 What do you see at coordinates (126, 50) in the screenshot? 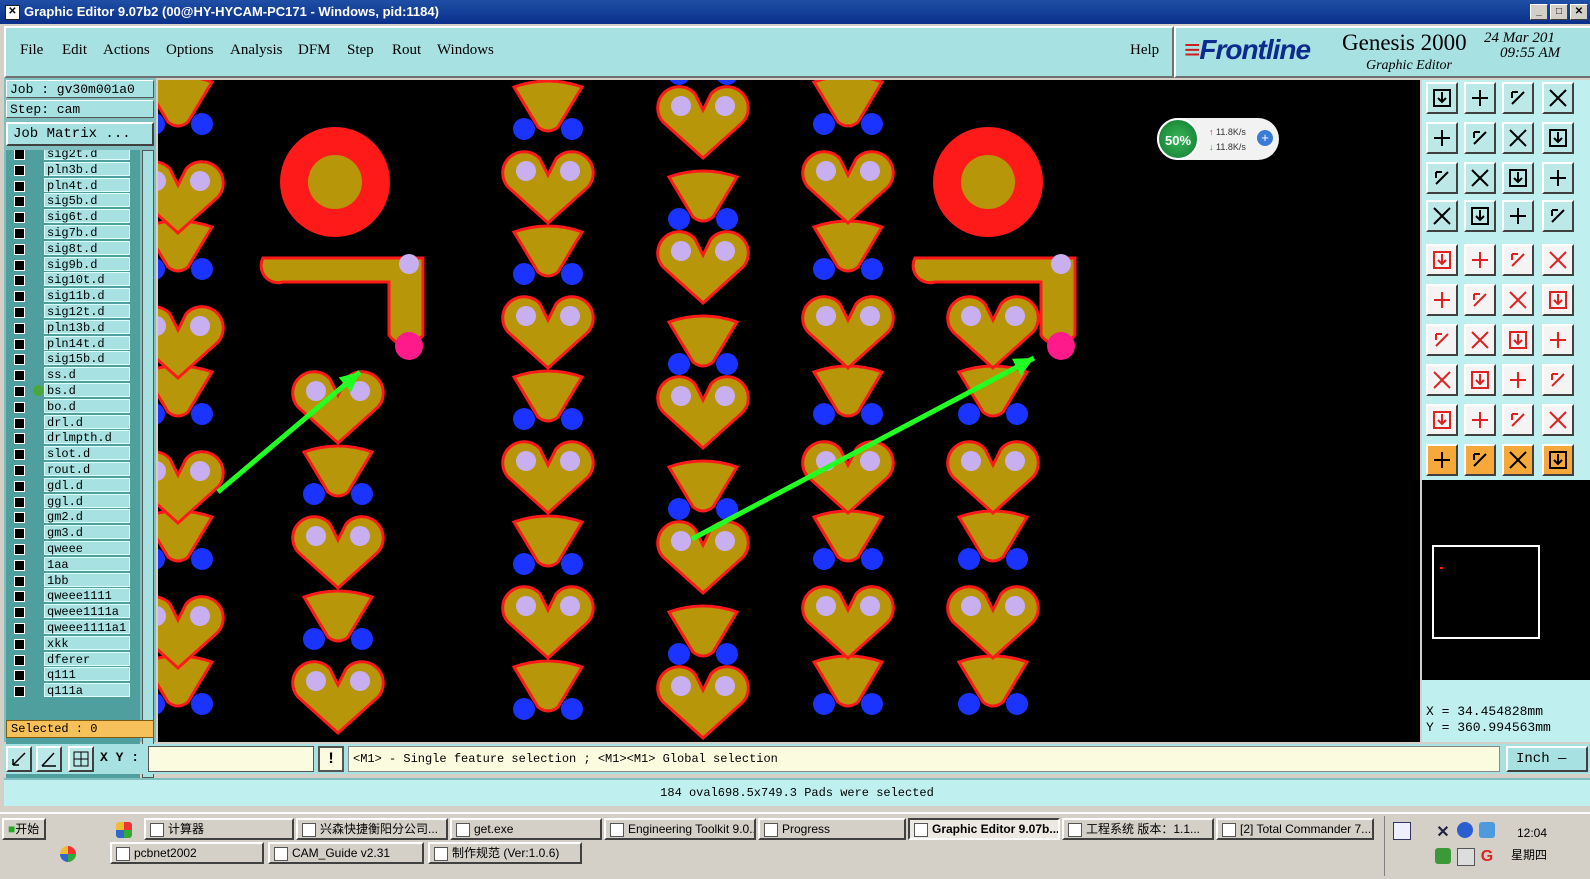
I see `menu-actions: Actions` at bounding box center [126, 50].